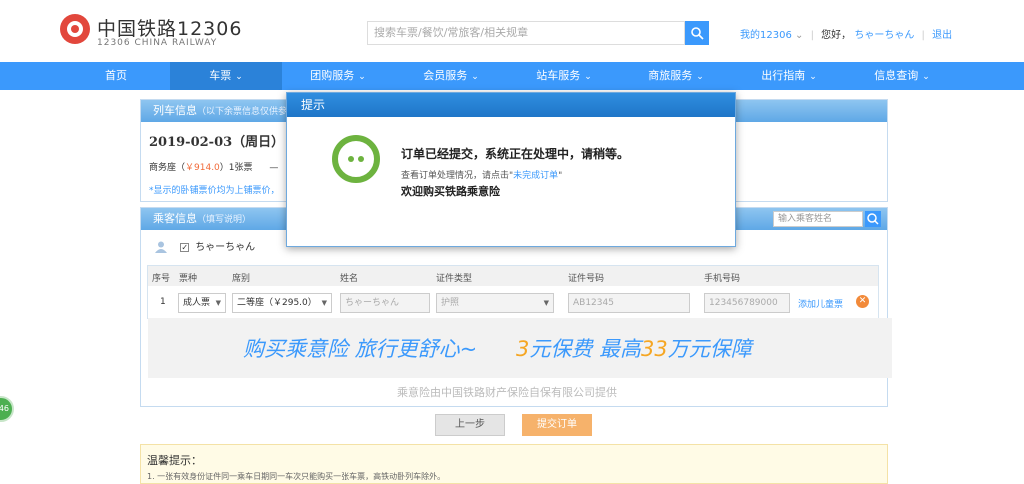  What do you see at coordinates (450, 191) in the screenshot?
I see `dialog-insurance-text: 欢迎购买铁路乘意险` at bounding box center [450, 191].